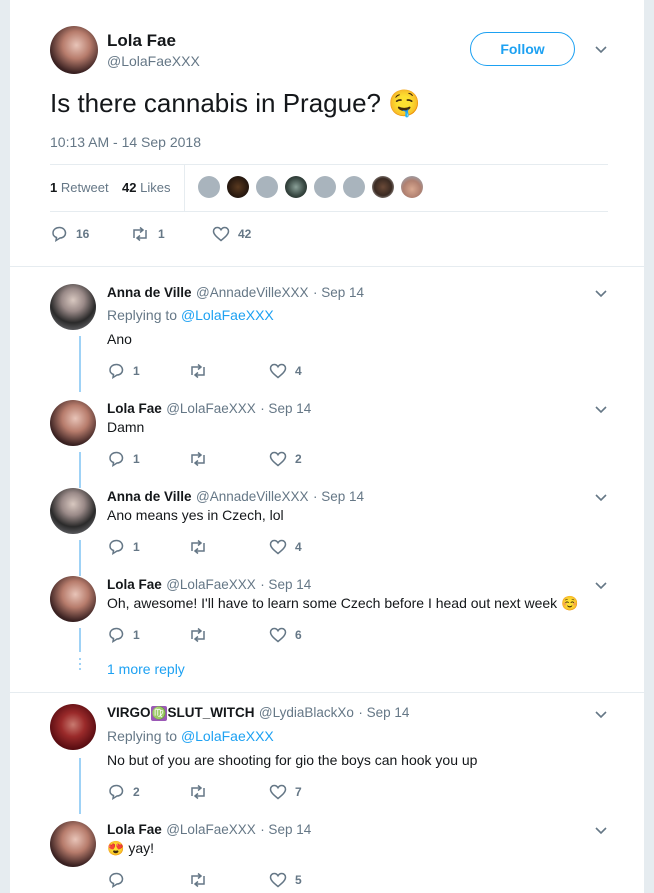  Describe the element at coordinates (285, 880) in the screenshot. I see `like-action: 5` at that location.